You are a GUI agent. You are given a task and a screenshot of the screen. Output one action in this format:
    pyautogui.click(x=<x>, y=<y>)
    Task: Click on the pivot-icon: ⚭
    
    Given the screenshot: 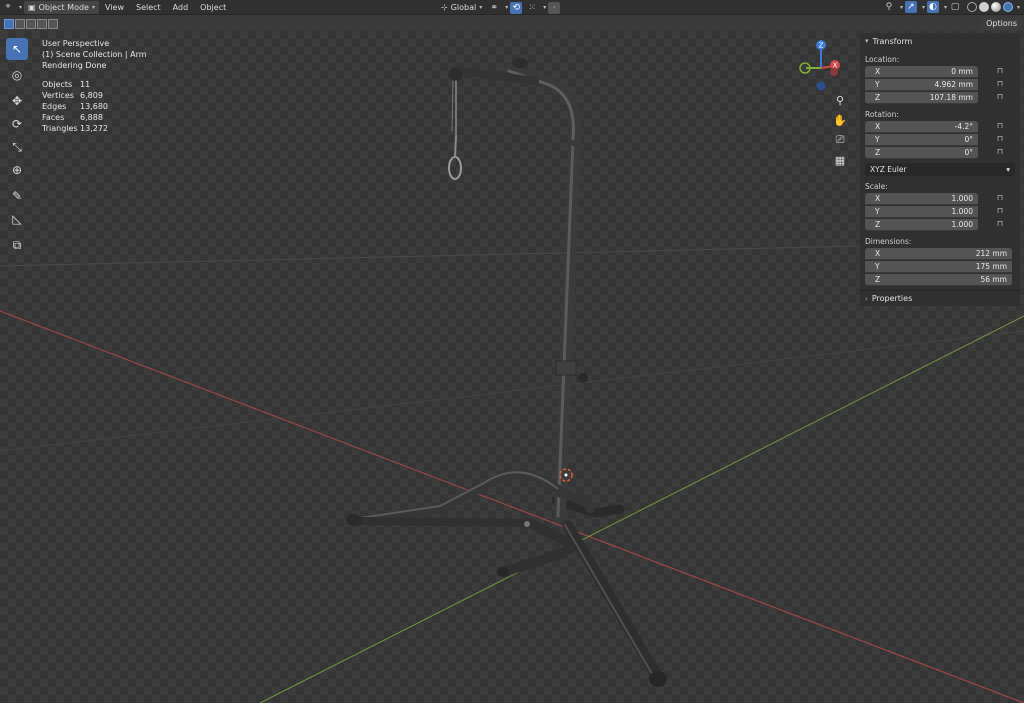 What is the action you would take?
    pyautogui.click(x=494, y=8)
    